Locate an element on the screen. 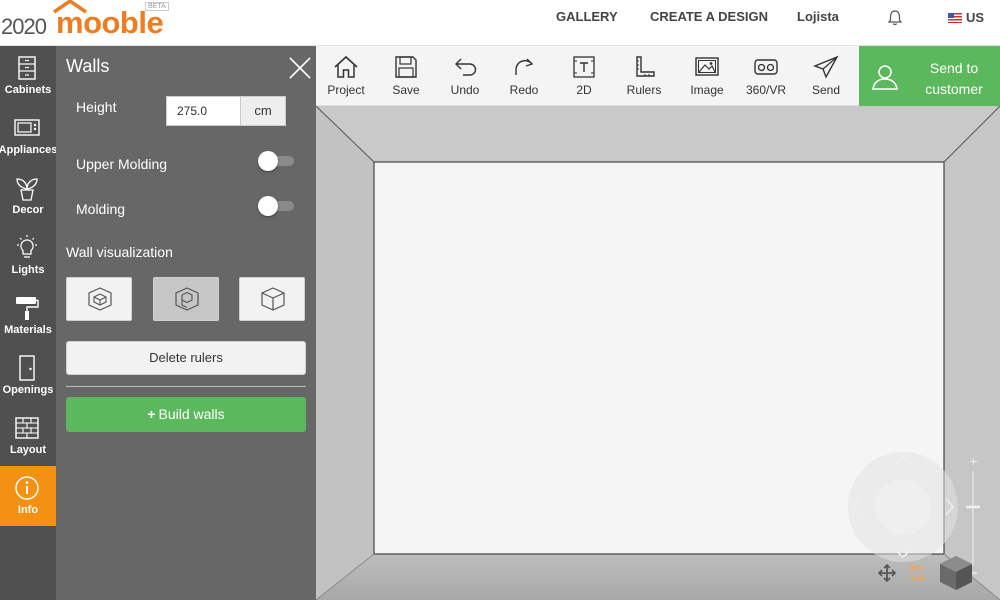  viz-walls-down-button is located at coordinates (99, 299).